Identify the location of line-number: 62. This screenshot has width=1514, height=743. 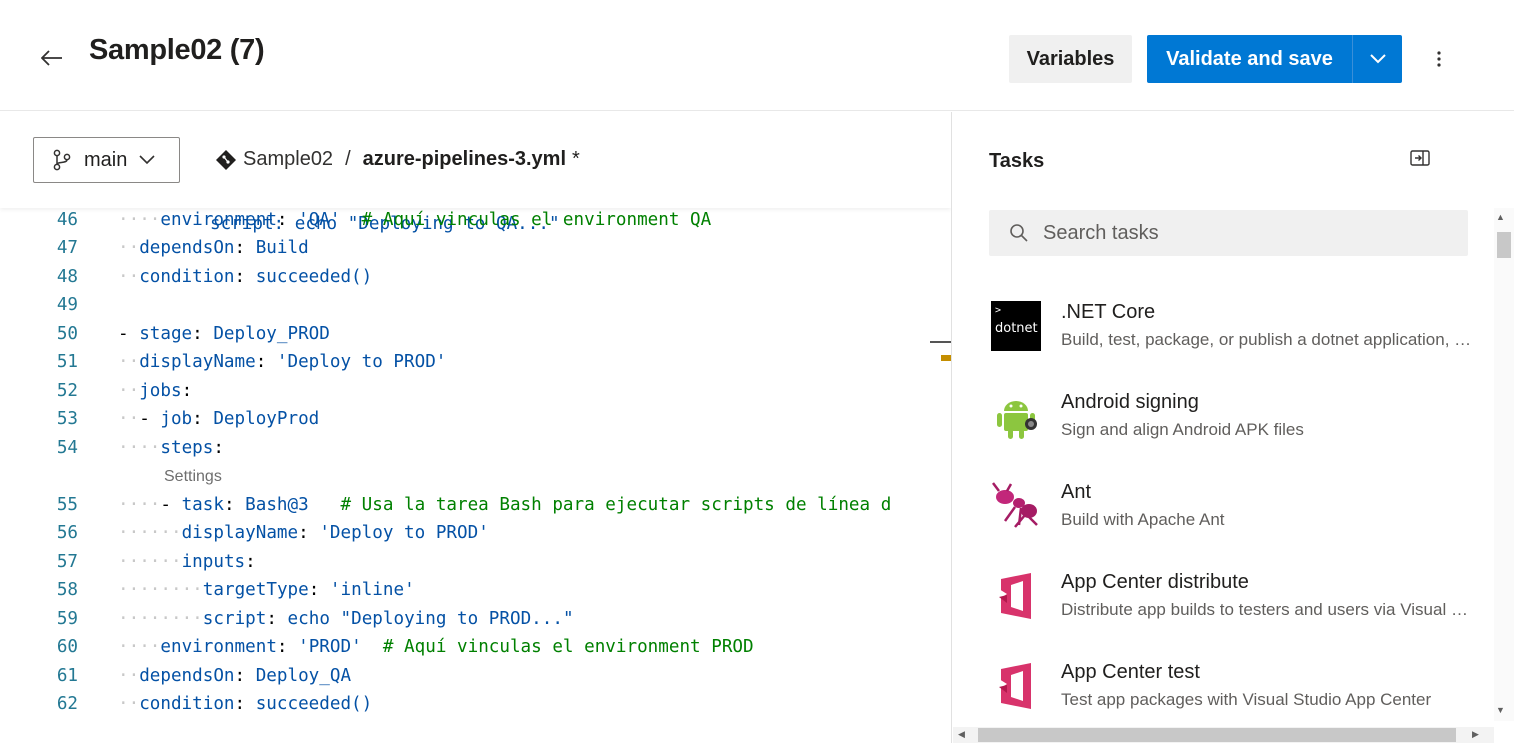
(67, 704).